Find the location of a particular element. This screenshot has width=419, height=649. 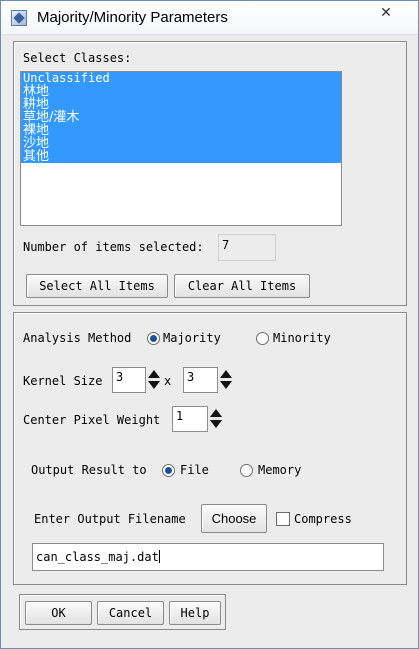

items-selected-count: 7 is located at coordinates (247, 247).